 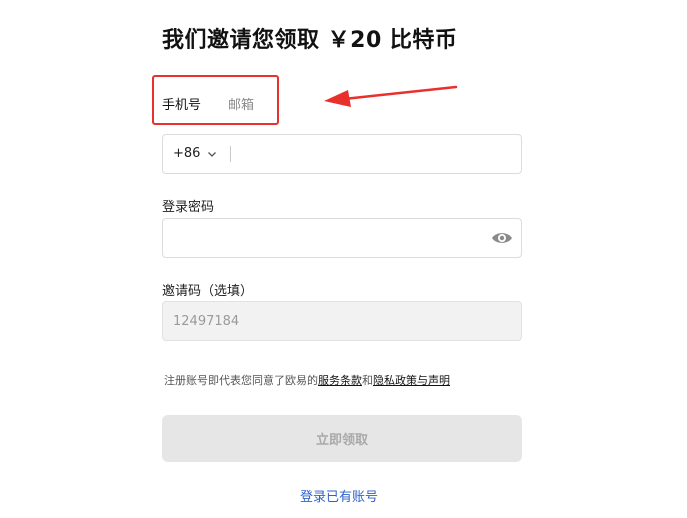 What do you see at coordinates (342, 154) in the screenshot?
I see `phone-input: +86` at bounding box center [342, 154].